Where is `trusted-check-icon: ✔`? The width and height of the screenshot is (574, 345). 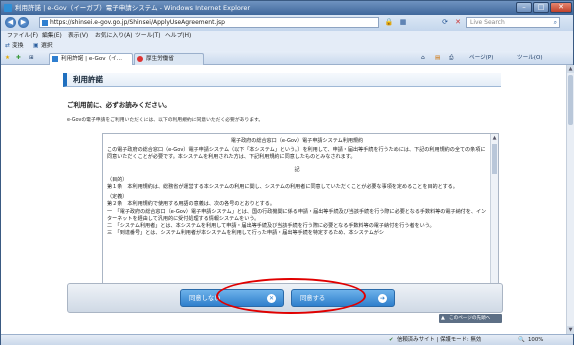
trusted-check-icon: ✔ is located at coordinates (391, 340).